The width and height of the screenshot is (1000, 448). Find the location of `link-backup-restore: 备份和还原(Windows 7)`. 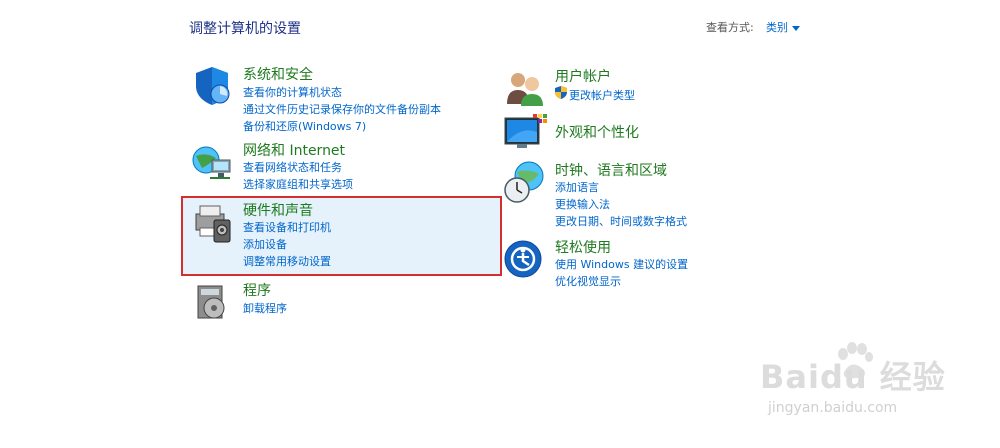

link-backup-restore: 备份和还原(Windows 7) is located at coordinates (304, 126).